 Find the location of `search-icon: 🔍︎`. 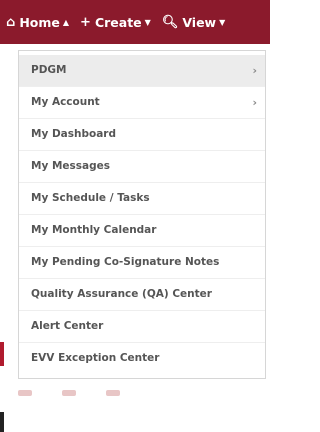

search-icon: 🔍︎ is located at coordinates (170, 22).